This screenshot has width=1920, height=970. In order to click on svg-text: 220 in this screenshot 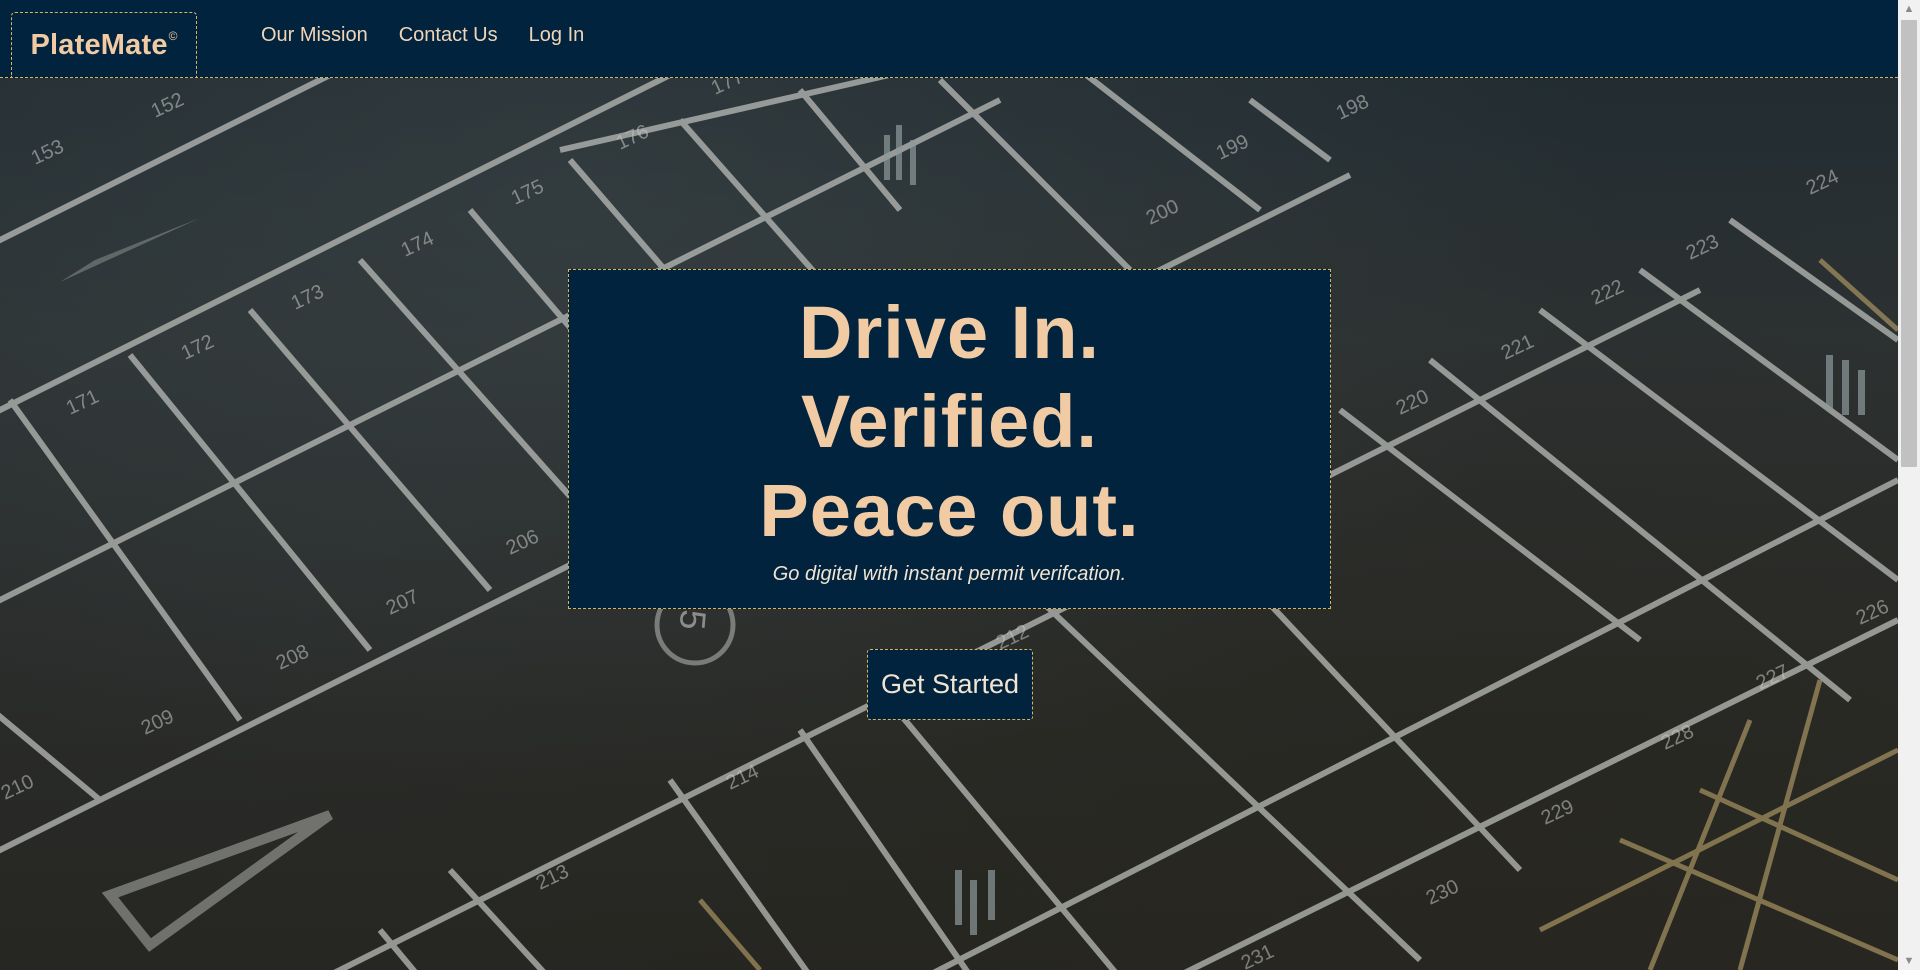, I will do `click(1413, 402)`.